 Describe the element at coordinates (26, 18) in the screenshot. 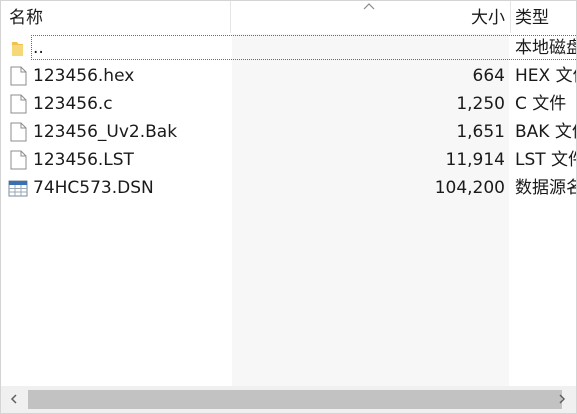

I see `column-header-name-label: 名称` at that location.